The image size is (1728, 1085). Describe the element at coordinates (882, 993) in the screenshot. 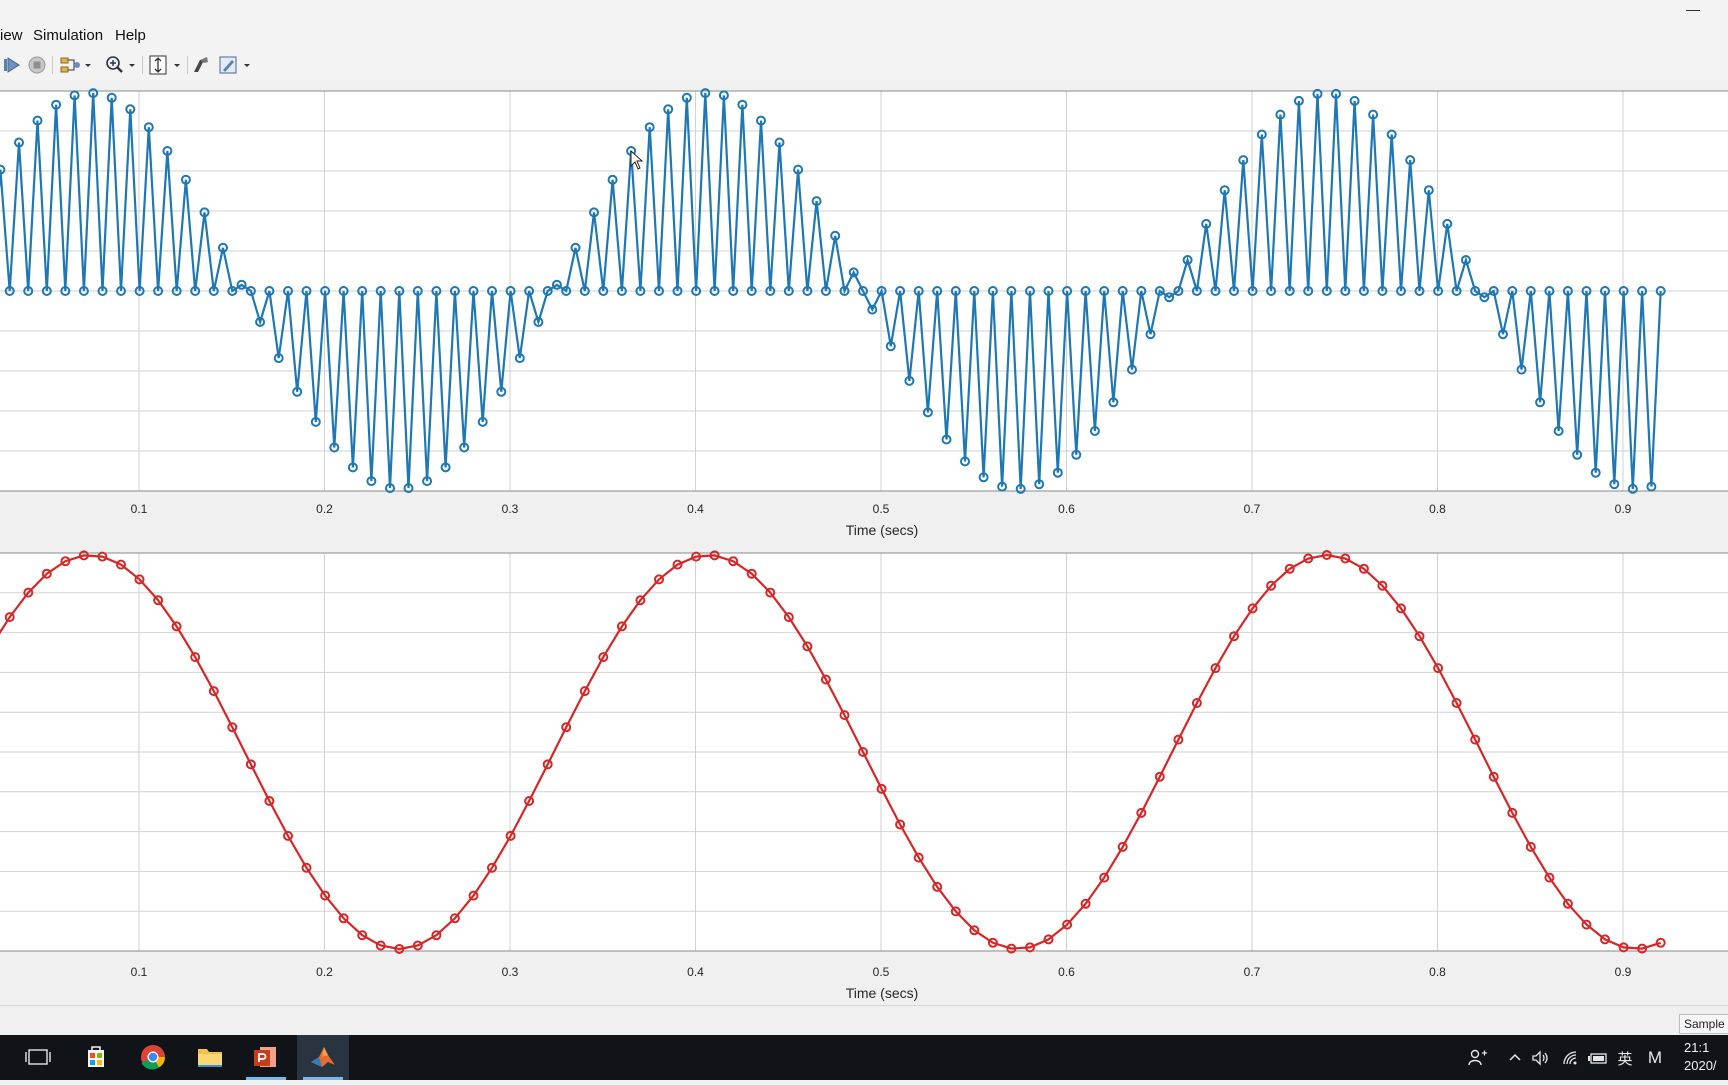

I see `bottom-x-axis-label: Time (secs)` at that location.